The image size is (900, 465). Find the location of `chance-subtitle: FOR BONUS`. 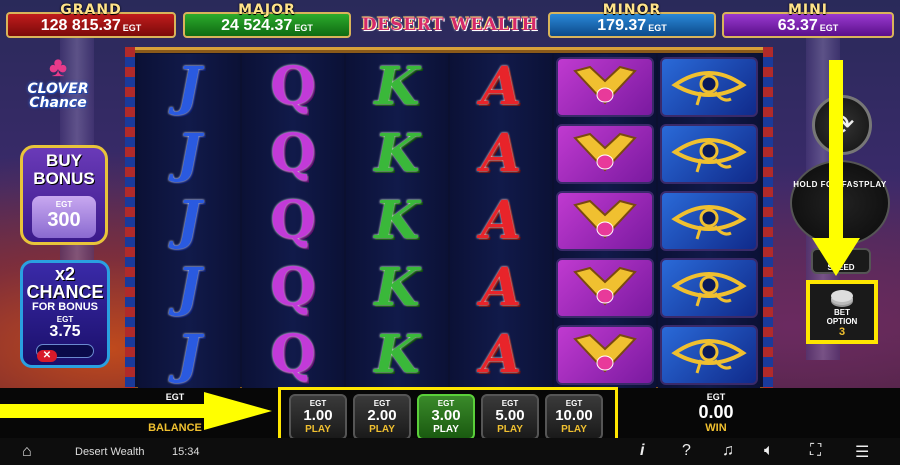

chance-subtitle: FOR BONUS is located at coordinates (65, 307).